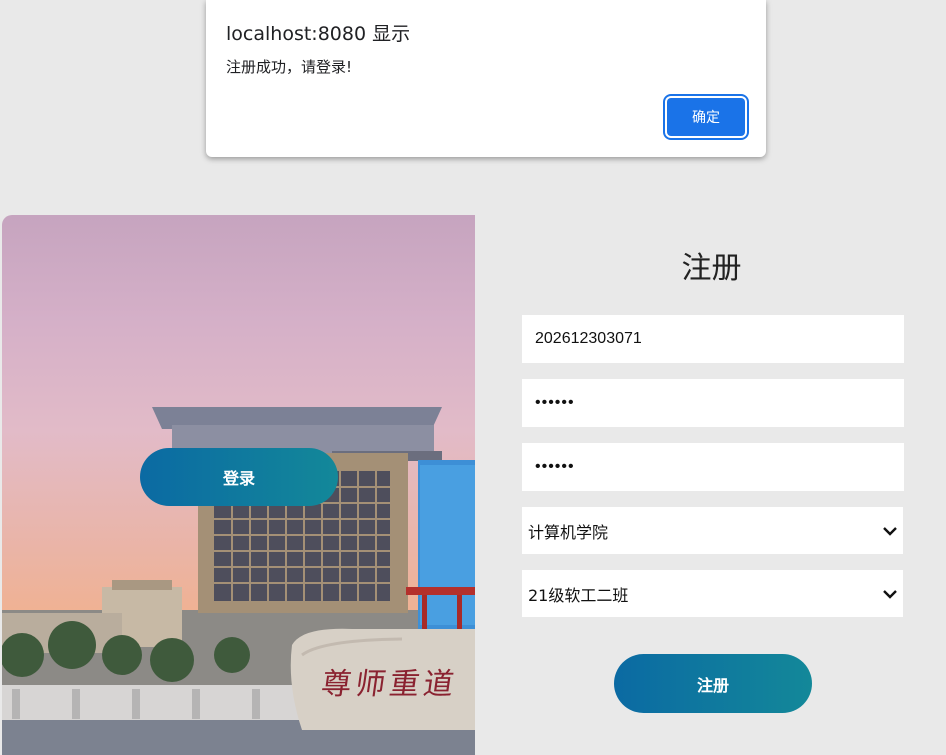  Describe the element at coordinates (712, 593) in the screenshot. I see `class-select: 21级软工二班` at that location.